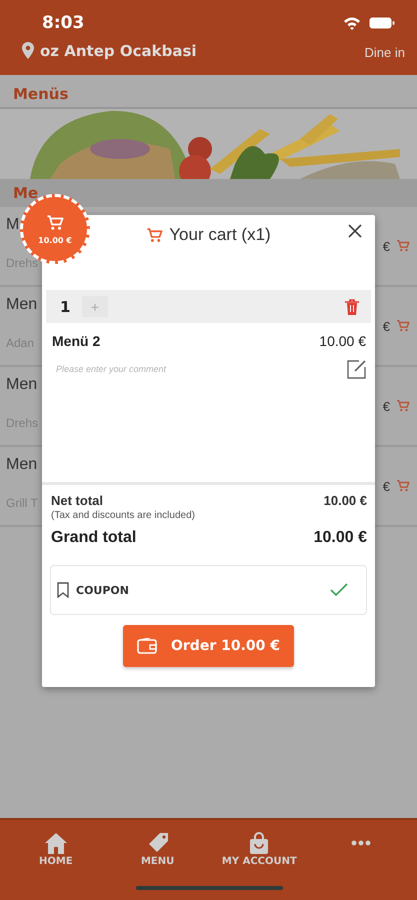 The width and height of the screenshot is (417, 900). Describe the element at coordinates (102, 590) in the screenshot. I see `coupon-label: COUPON` at that location.